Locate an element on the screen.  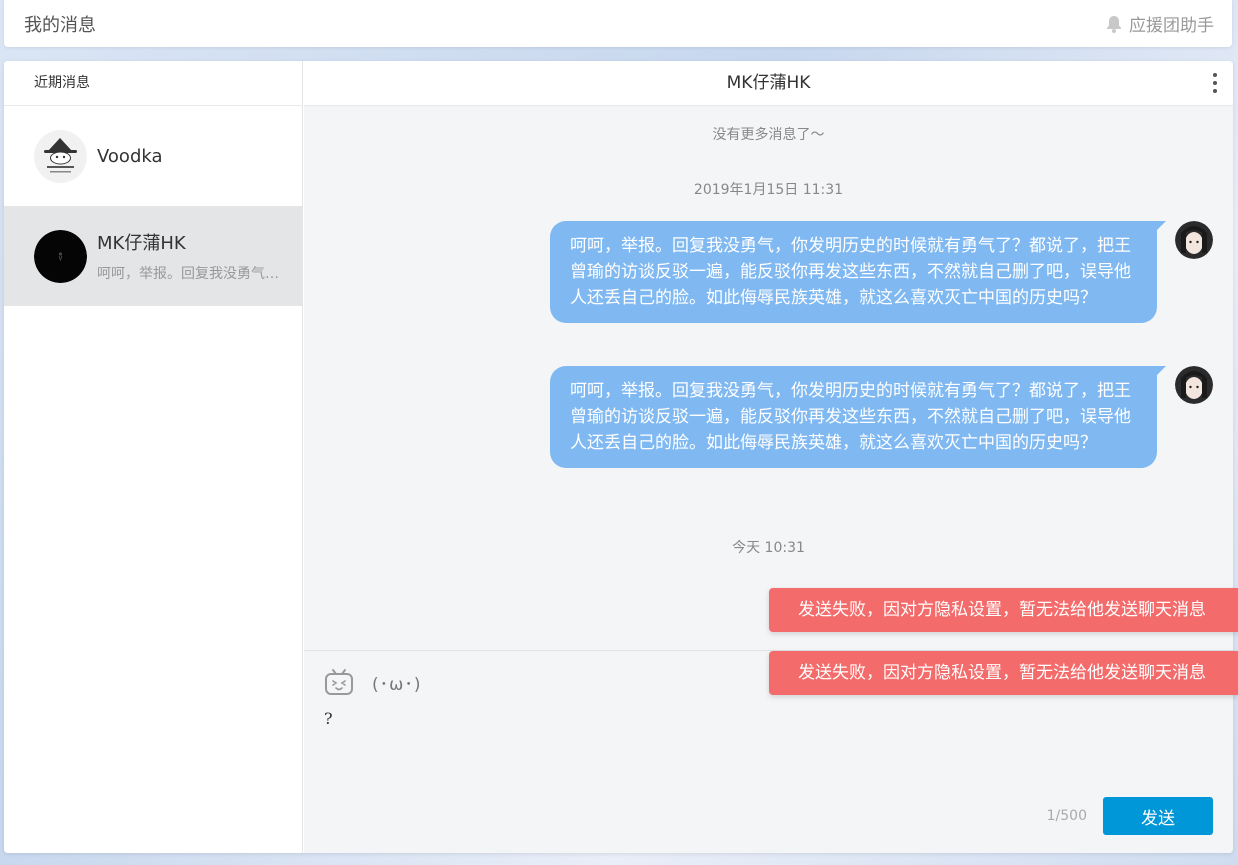
contact-item-voodka: Voodka is located at coordinates (153, 156).